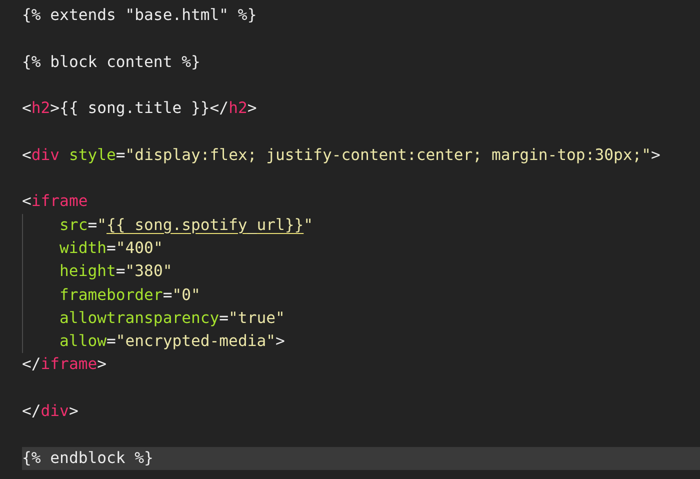 This screenshot has height=479, width=700. What do you see at coordinates (342, 155) in the screenshot?
I see `code-line: <div style="display:flex; justify-content:center; margin-top:30px;">` at bounding box center [342, 155].